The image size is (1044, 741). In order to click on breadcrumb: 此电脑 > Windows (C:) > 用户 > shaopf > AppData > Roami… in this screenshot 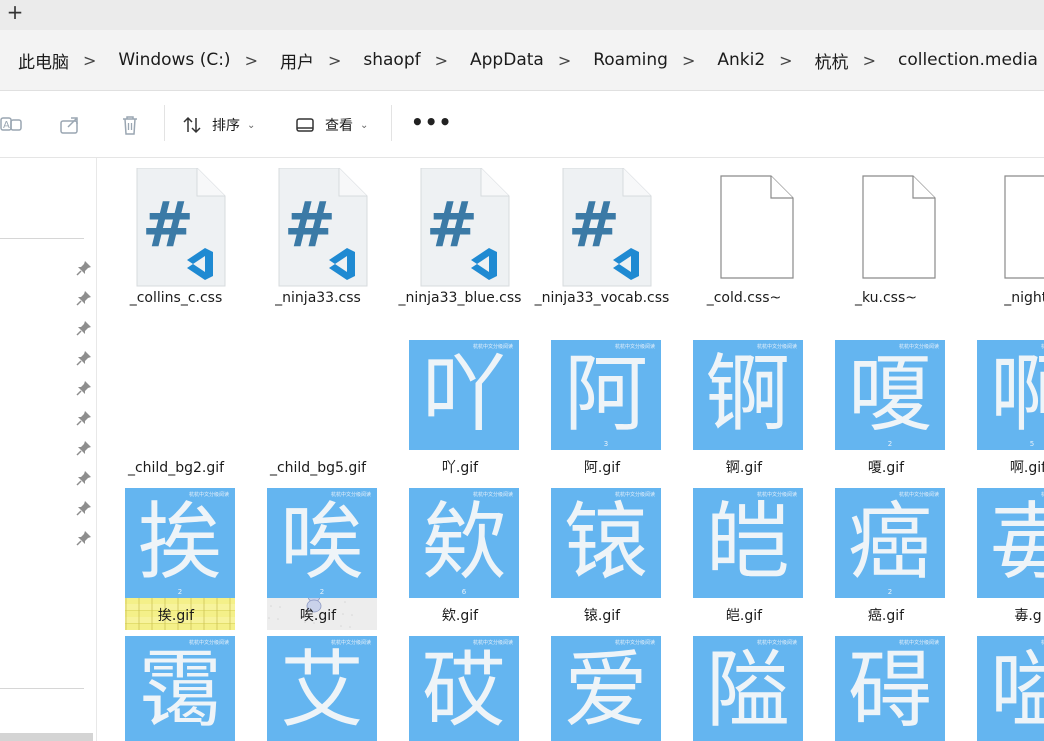, I will do `click(522, 60)`.